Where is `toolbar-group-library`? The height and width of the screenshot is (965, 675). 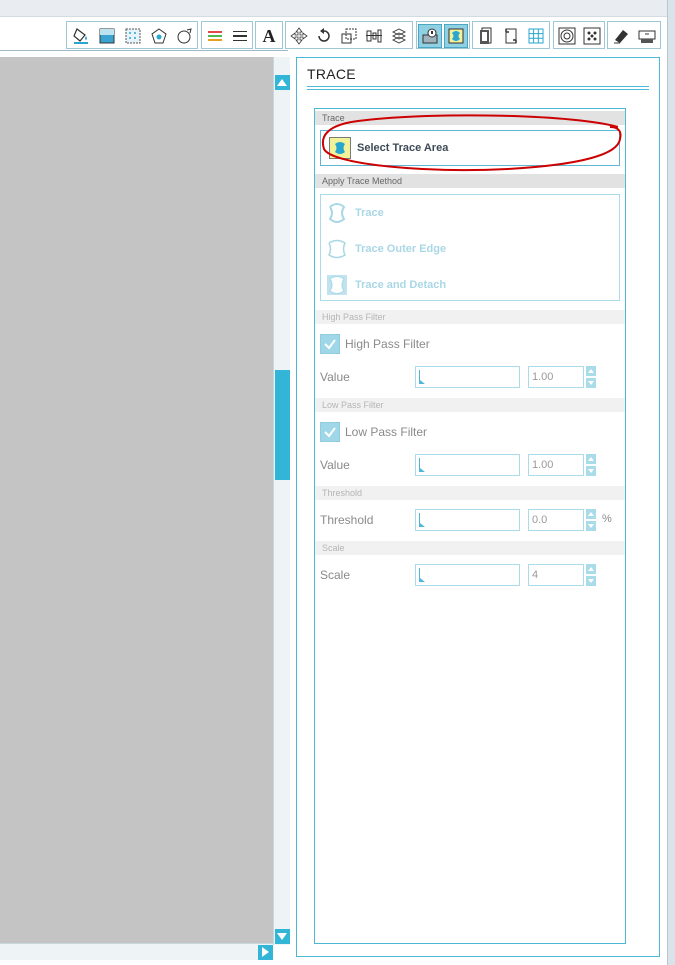 toolbar-group-library is located at coordinates (579, 35).